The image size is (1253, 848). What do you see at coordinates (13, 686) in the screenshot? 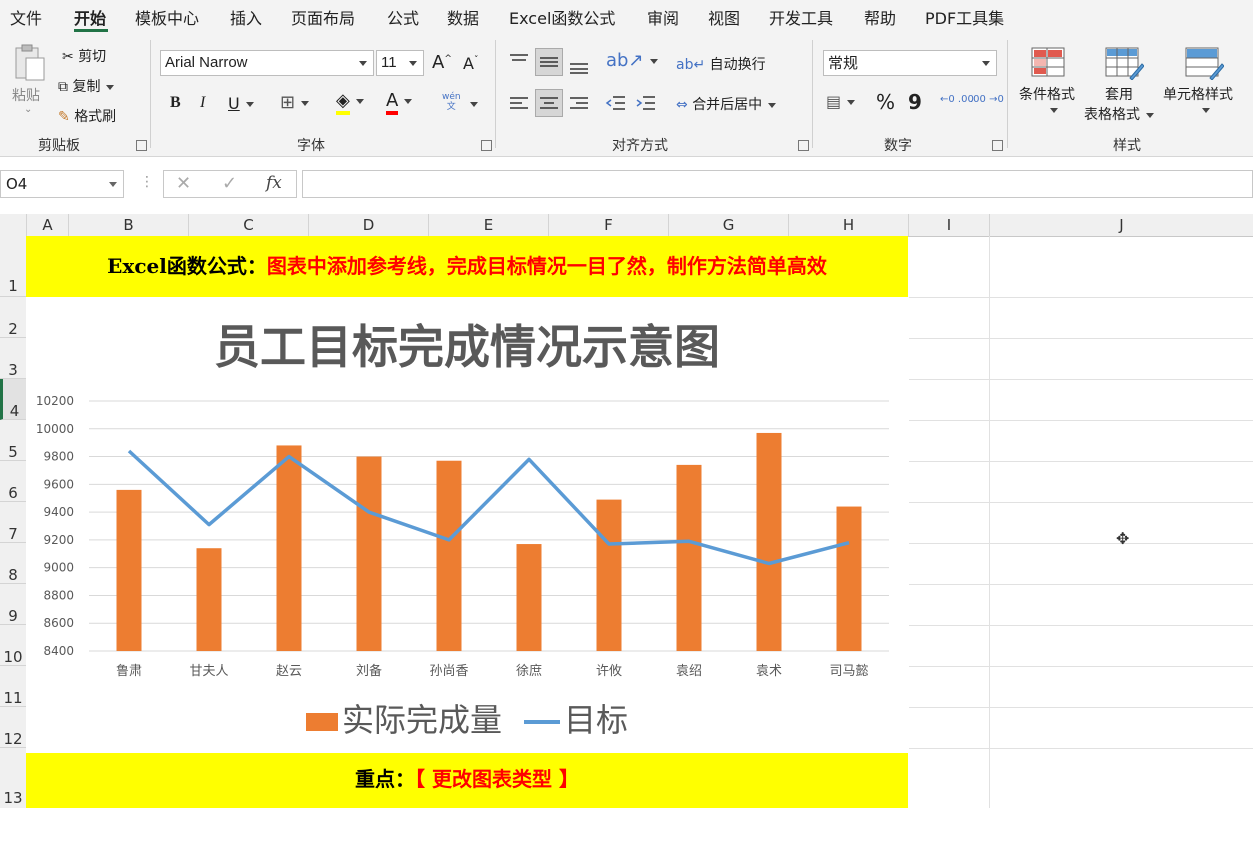
I see `row-header: 11` at bounding box center [13, 686].